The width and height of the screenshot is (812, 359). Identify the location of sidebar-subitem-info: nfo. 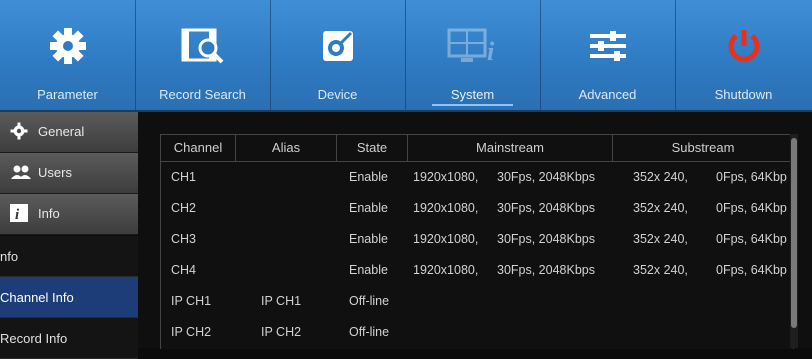
(69, 256).